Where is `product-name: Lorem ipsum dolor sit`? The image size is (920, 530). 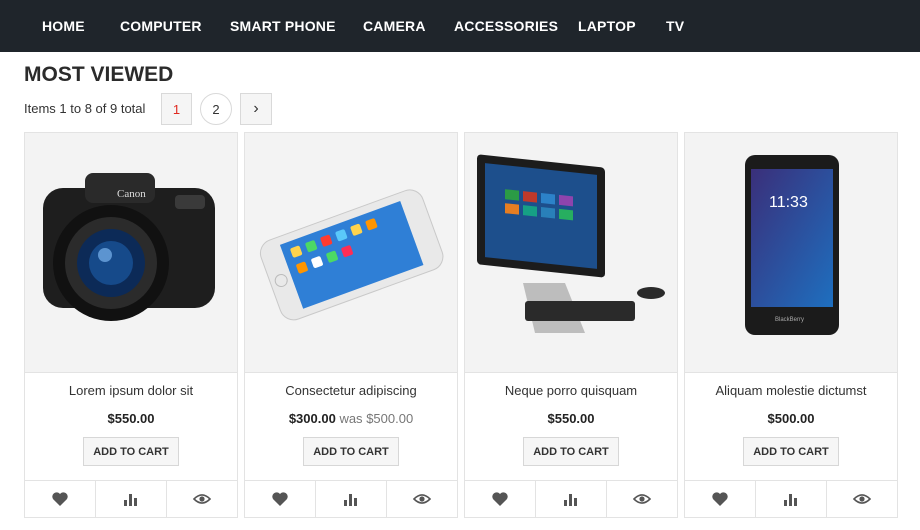
product-name: Lorem ipsum dolor sit is located at coordinates (131, 390).